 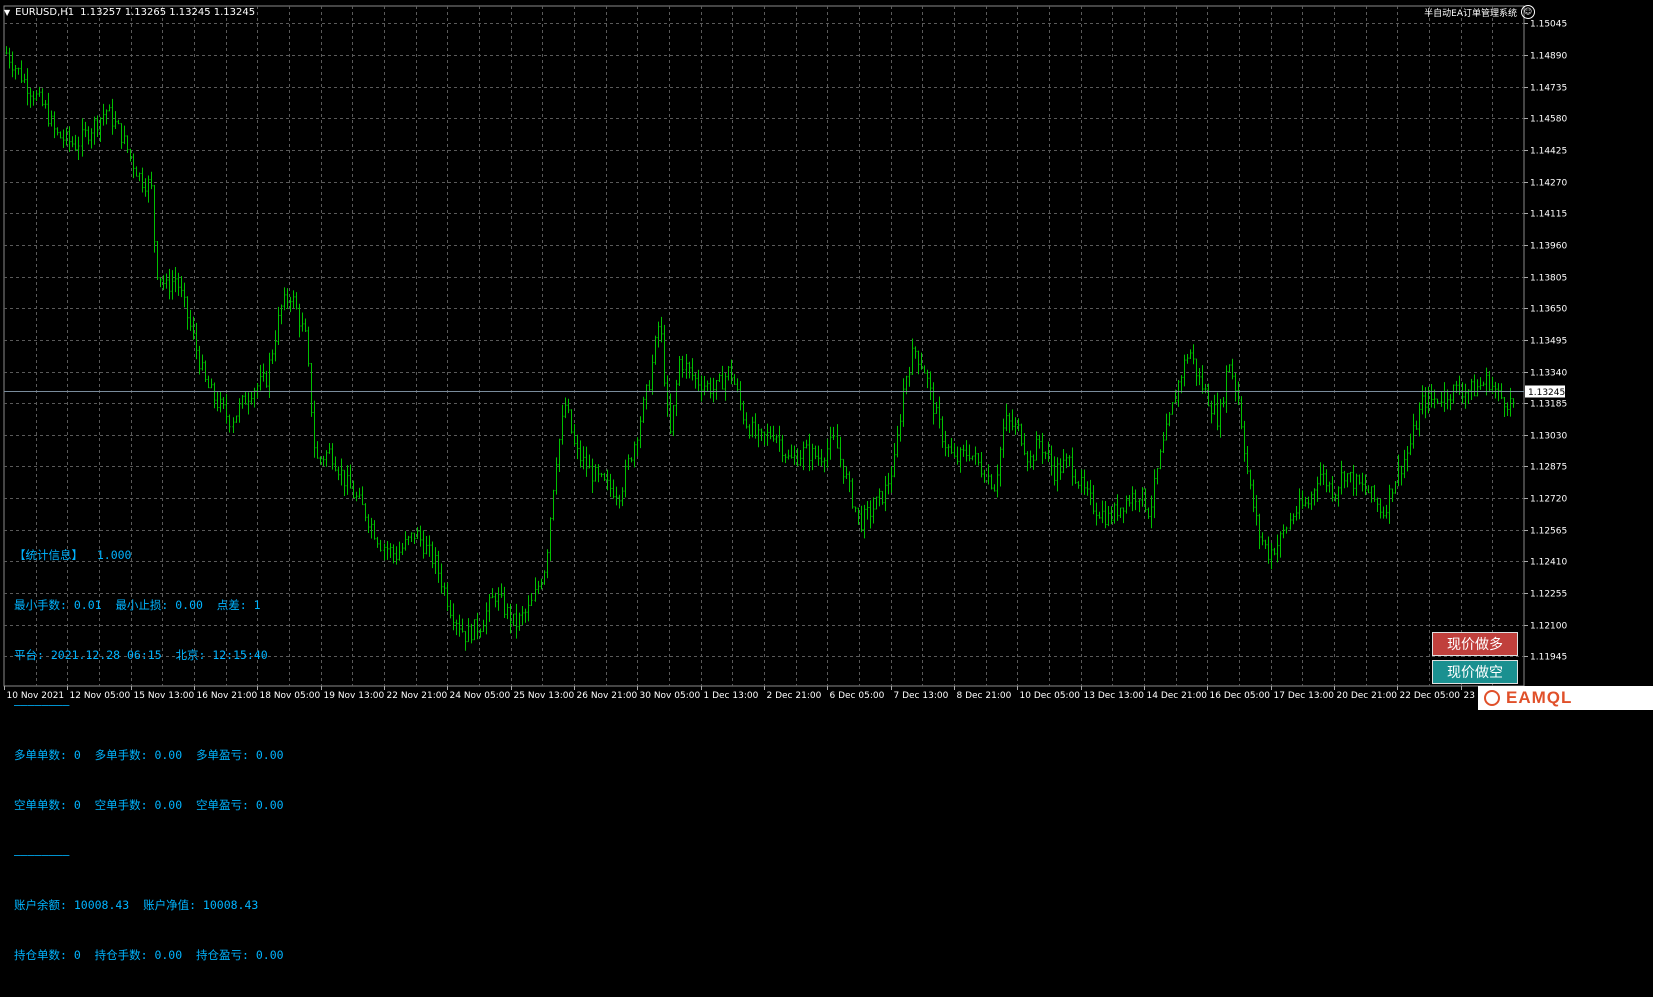 What do you see at coordinates (1548, 468) in the screenshot?
I see `y-tick-label: 1.12875` at bounding box center [1548, 468].